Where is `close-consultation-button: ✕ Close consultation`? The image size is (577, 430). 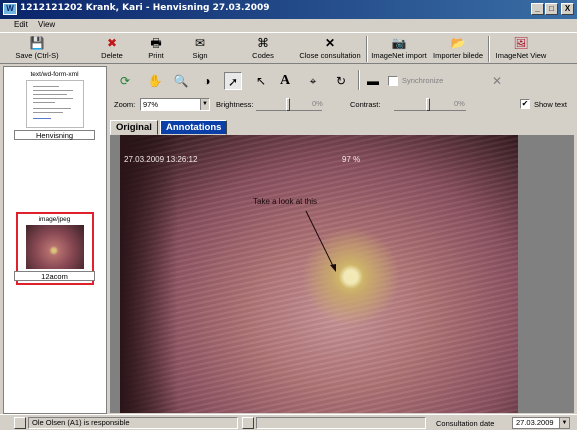 close-consultation-button: ✕ Close consultation is located at coordinates (330, 49).